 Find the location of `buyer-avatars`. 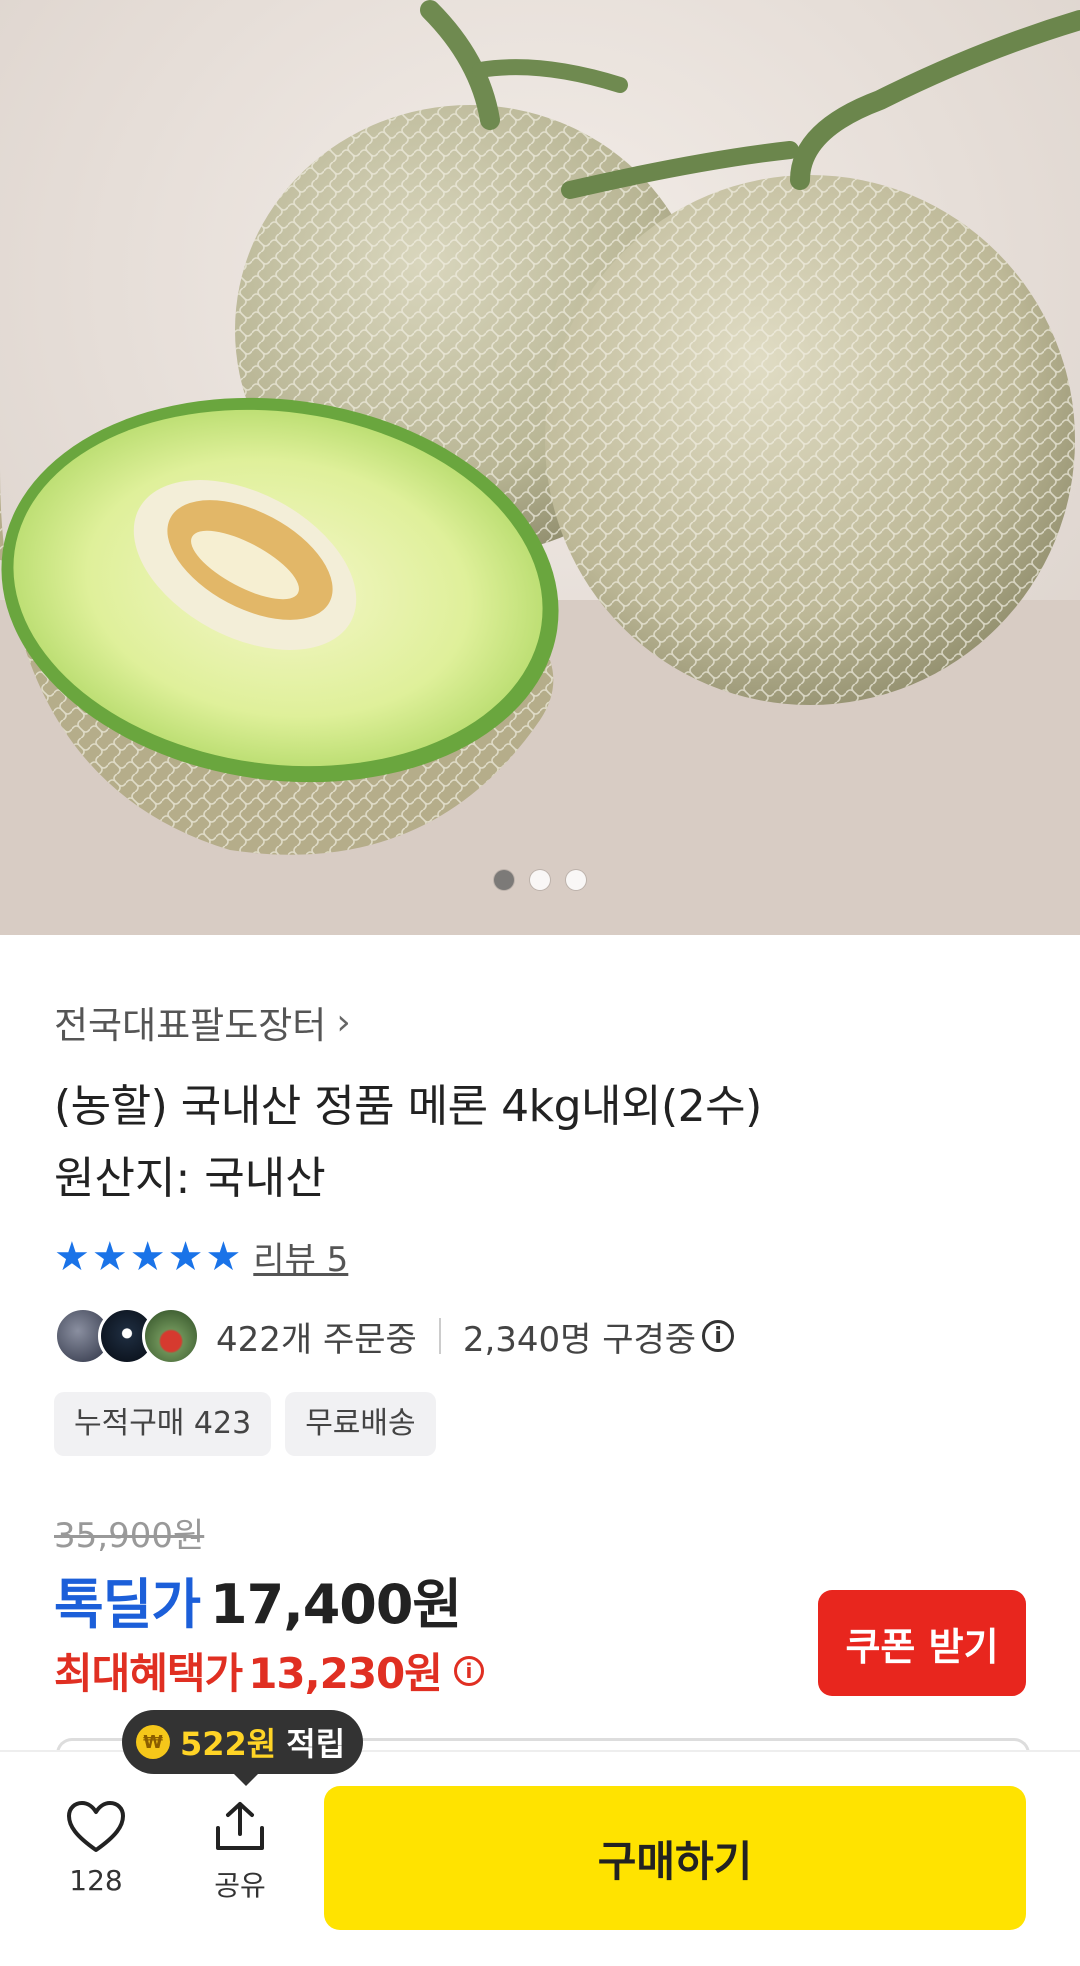

buyer-avatars is located at coordinates (127, 1336).